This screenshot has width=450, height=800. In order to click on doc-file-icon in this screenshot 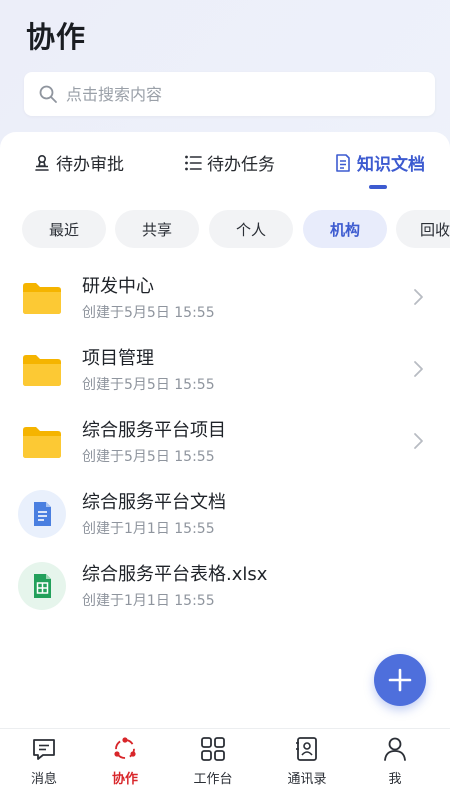, I will do `click(42, 514)`.